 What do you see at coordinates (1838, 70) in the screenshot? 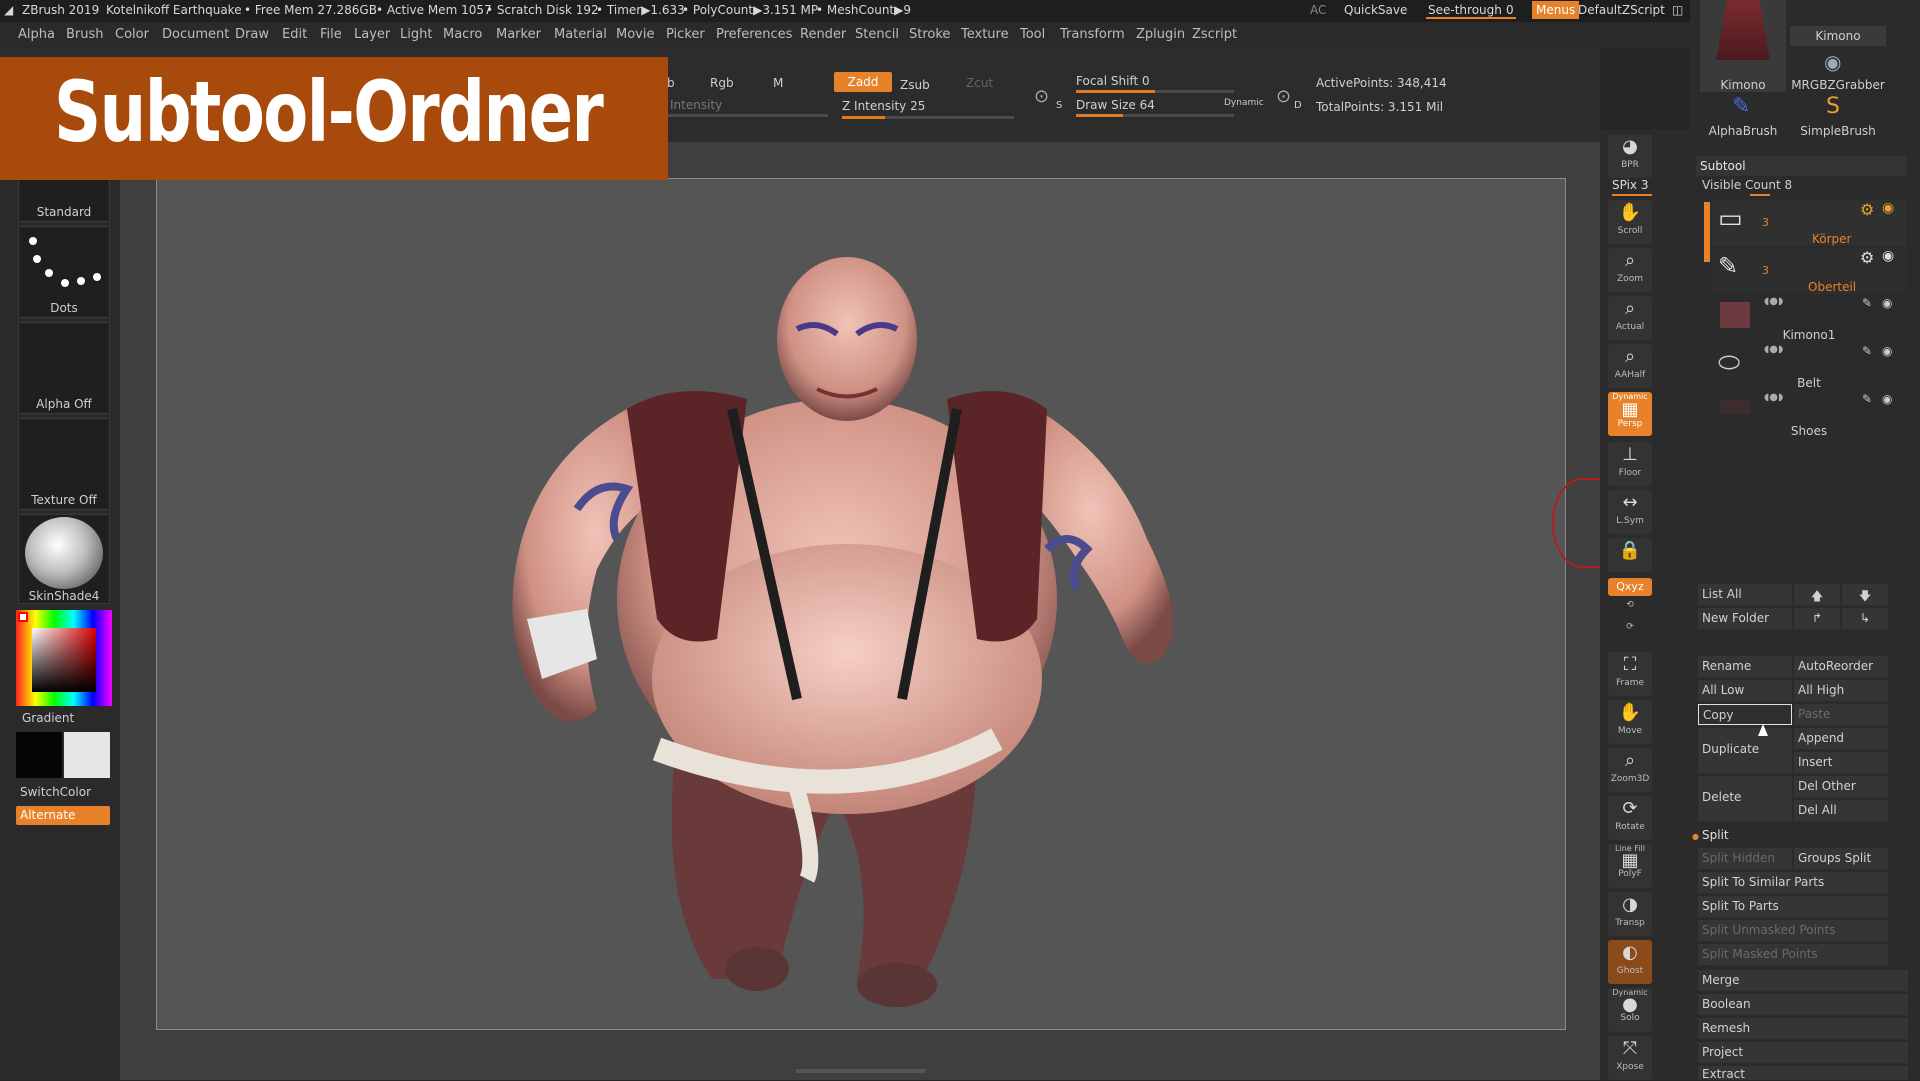
I see `mrgbzgrabber-tool: ◉ MRGBZGrabber` at bounding box center [1838, 70].